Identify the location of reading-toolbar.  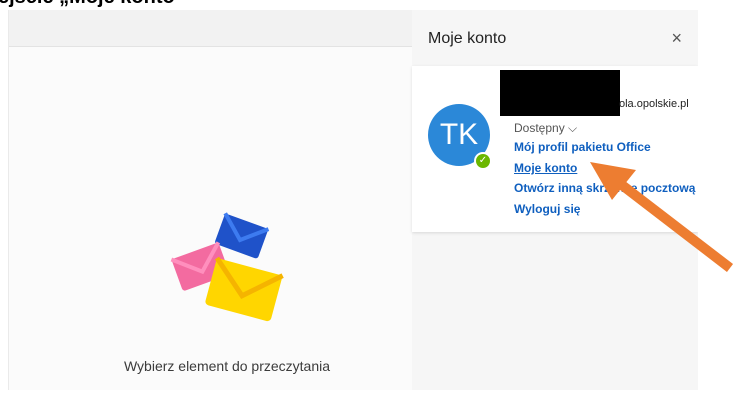
(211, 28).